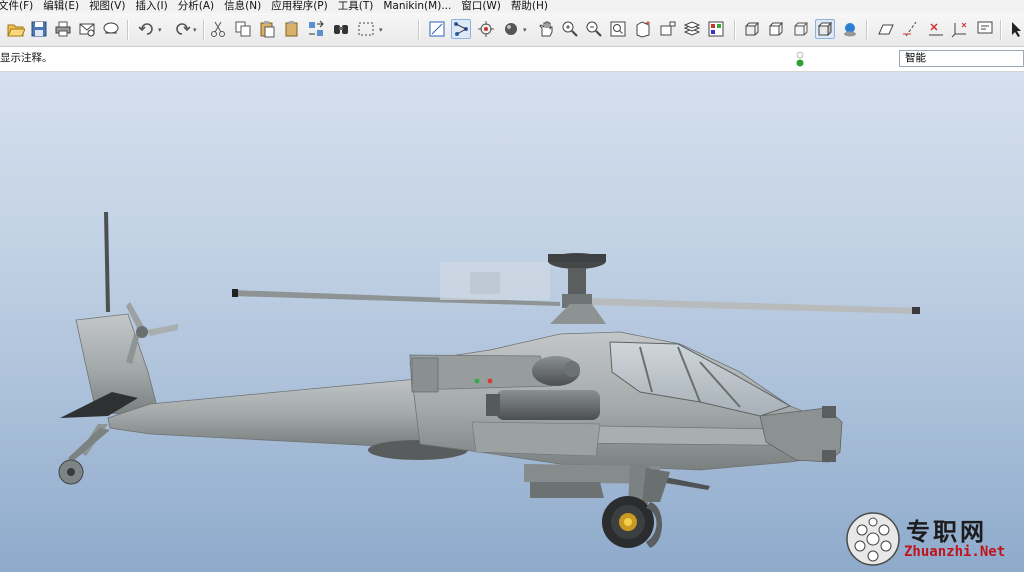 Image resolution: width=1024 pixels, height=572 pixels. Describe the element at coordinates (39, 29) in the screenshot. I see `save-icon` at that location.